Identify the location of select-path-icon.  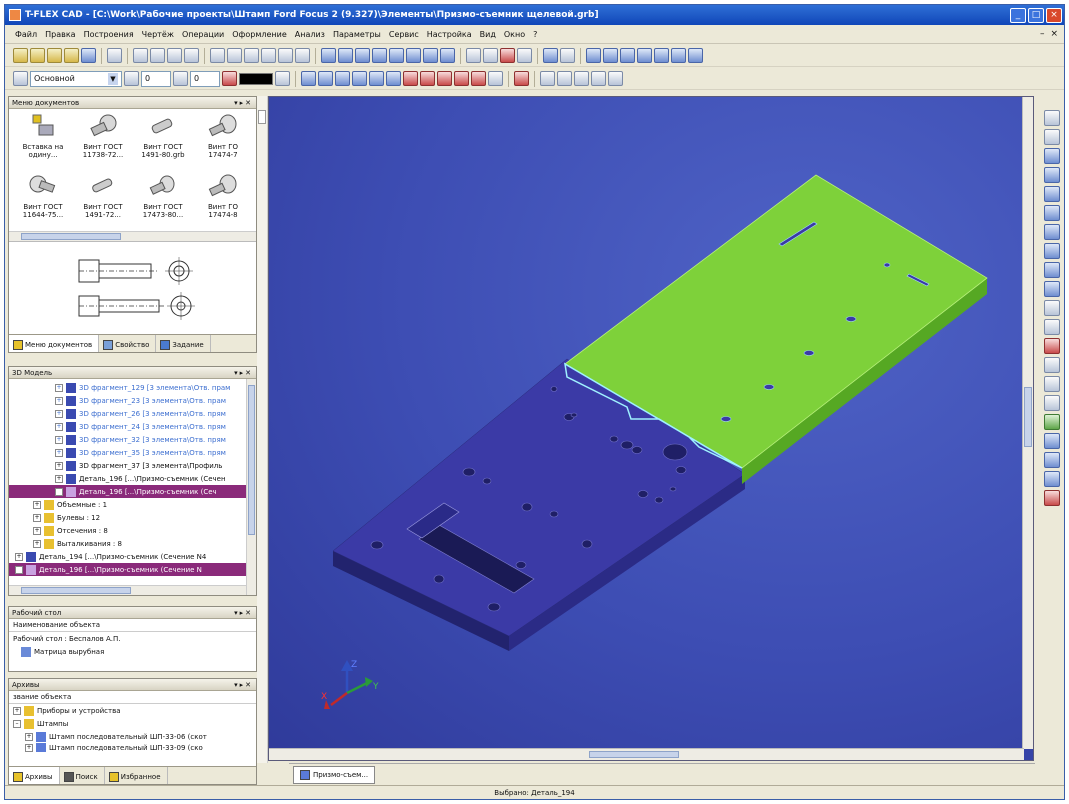
(495, 78).